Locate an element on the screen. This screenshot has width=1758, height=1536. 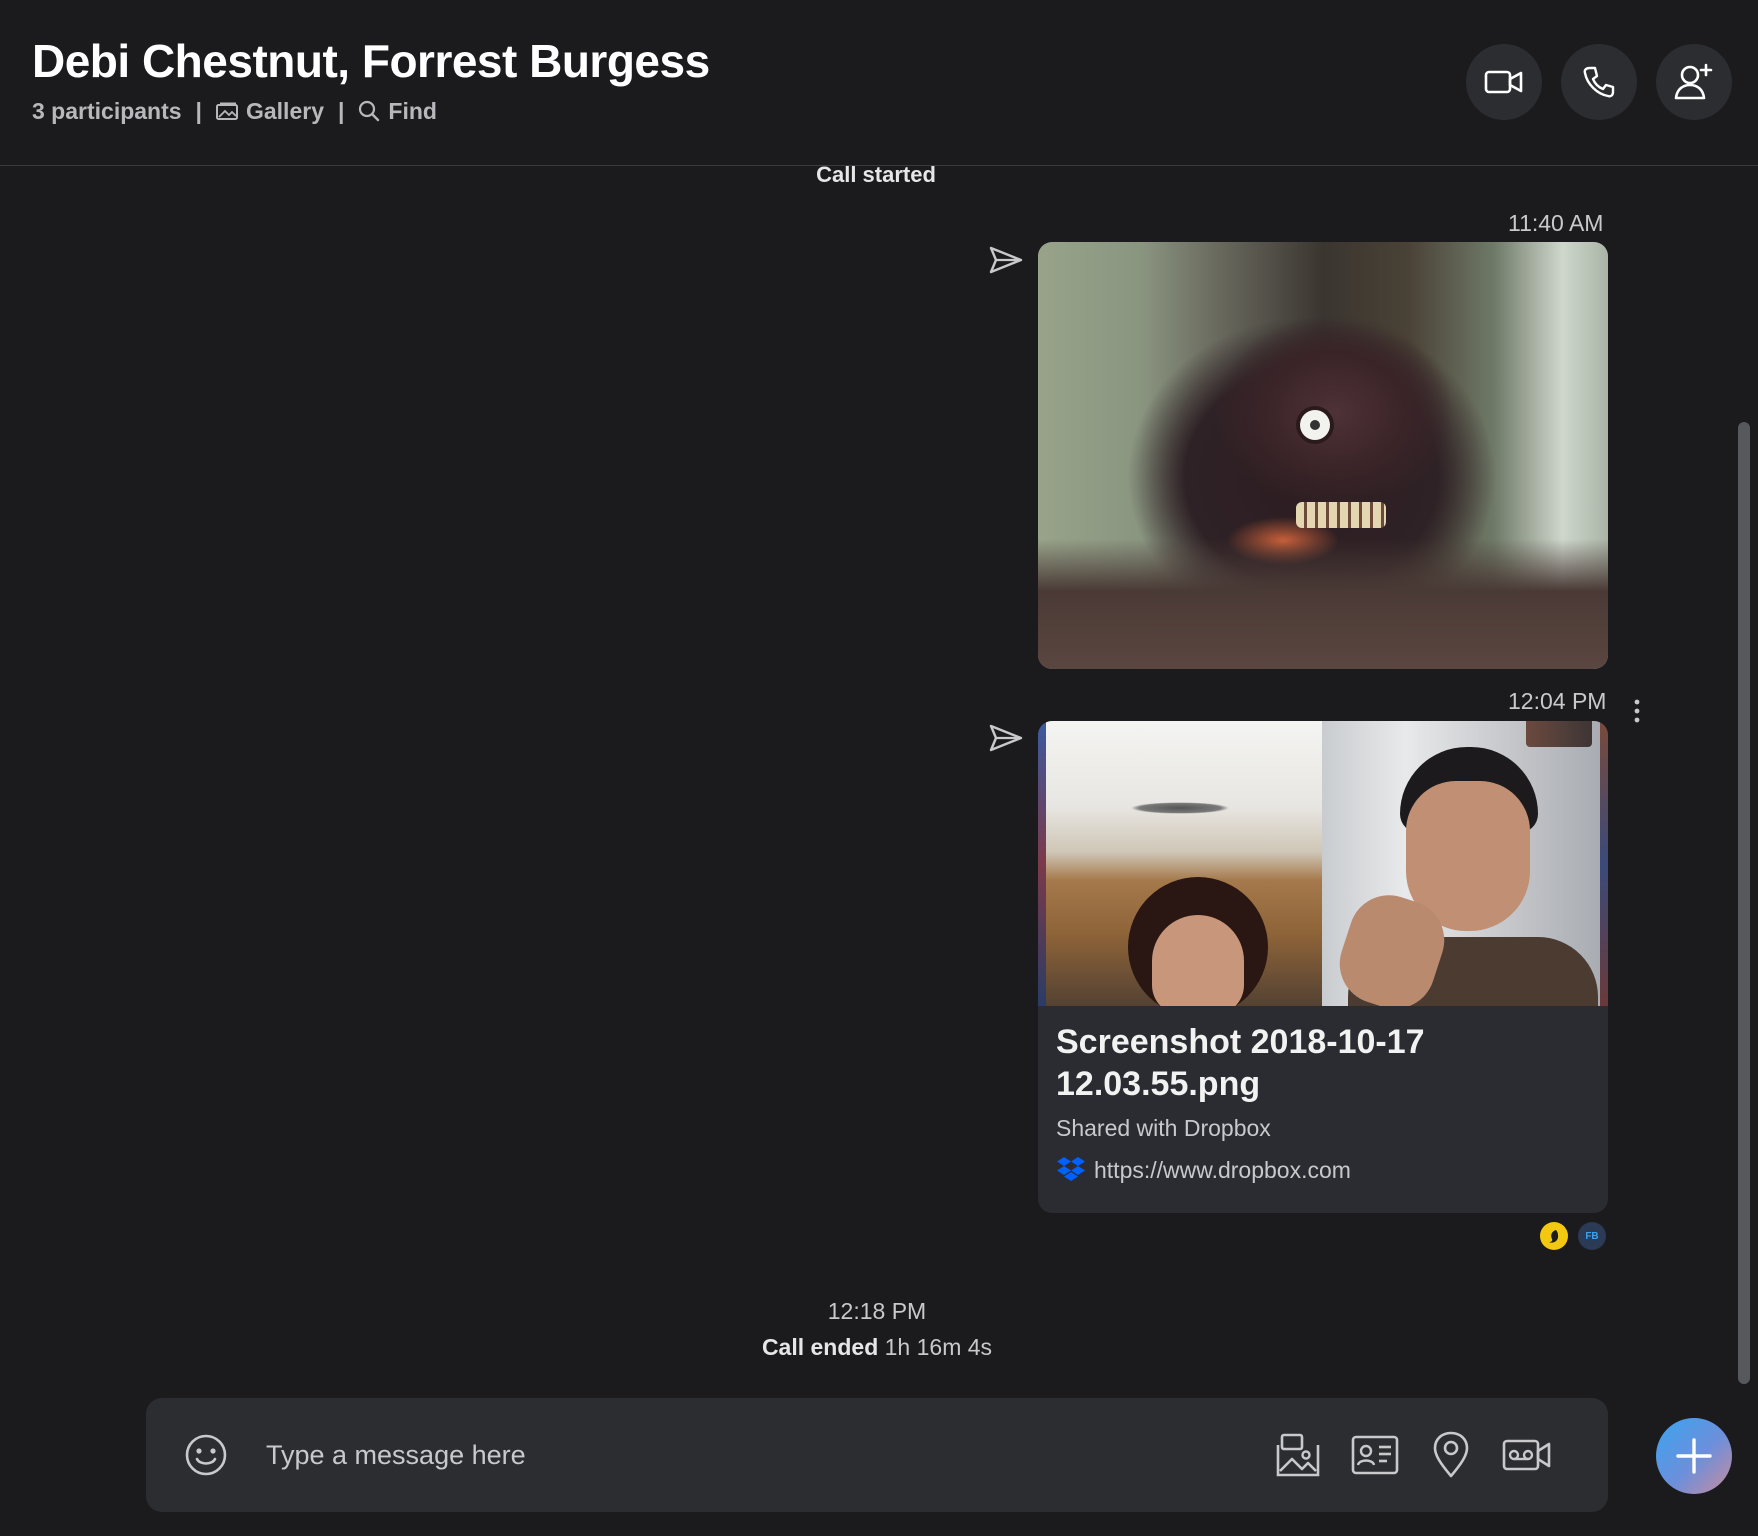
find-link: Find is located at coordinates (397, 111).